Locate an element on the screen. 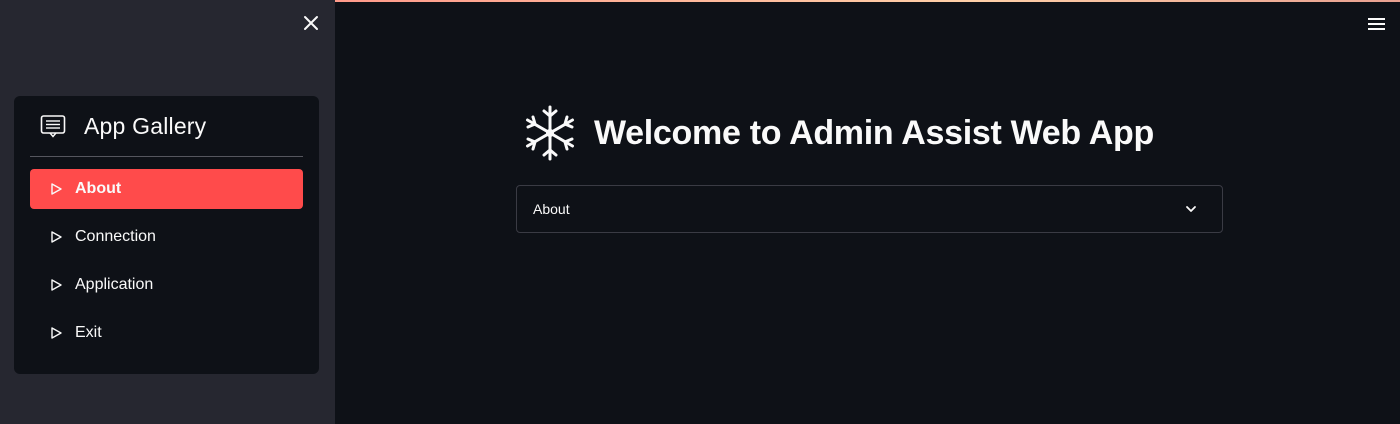 Image resolution: width=1400 pixels, height=424 pixels. menu-header: App Gallery is located at coordinates (166, 126).